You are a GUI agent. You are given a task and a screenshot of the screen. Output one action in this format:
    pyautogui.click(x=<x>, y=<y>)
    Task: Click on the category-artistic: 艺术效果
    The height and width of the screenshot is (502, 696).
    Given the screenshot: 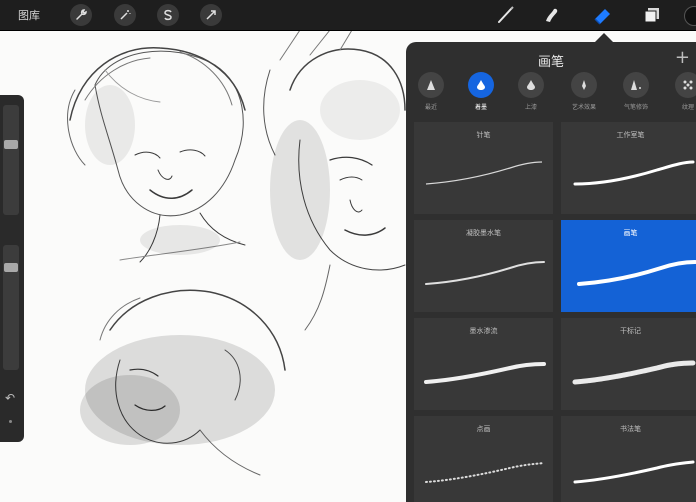 What is the action you would take?
    pyautogui.click(x=584, y=90)
    